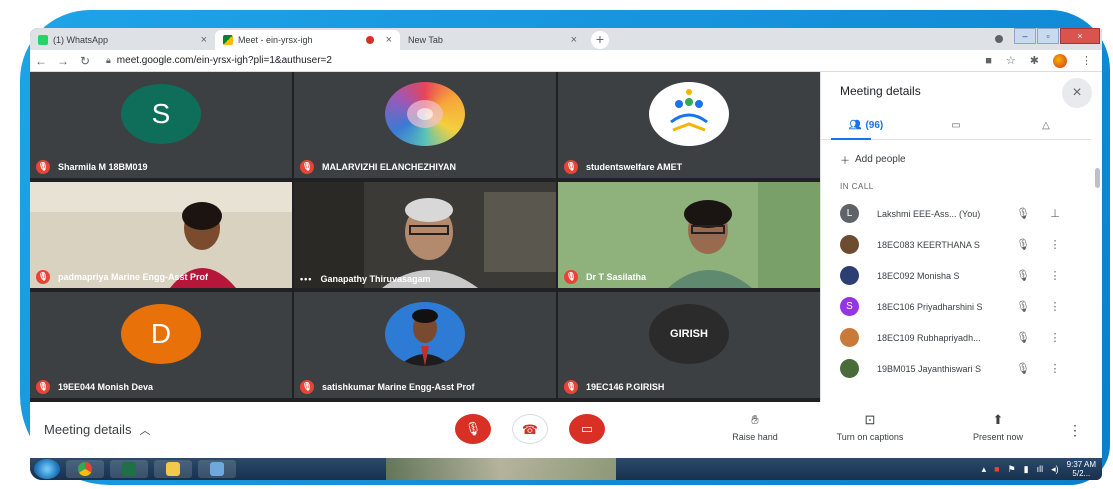 The width and height of the screenshot is (1113, 489). I want to click on participant-name: 18EC106 Priyadharshini S, so click(930, 306).